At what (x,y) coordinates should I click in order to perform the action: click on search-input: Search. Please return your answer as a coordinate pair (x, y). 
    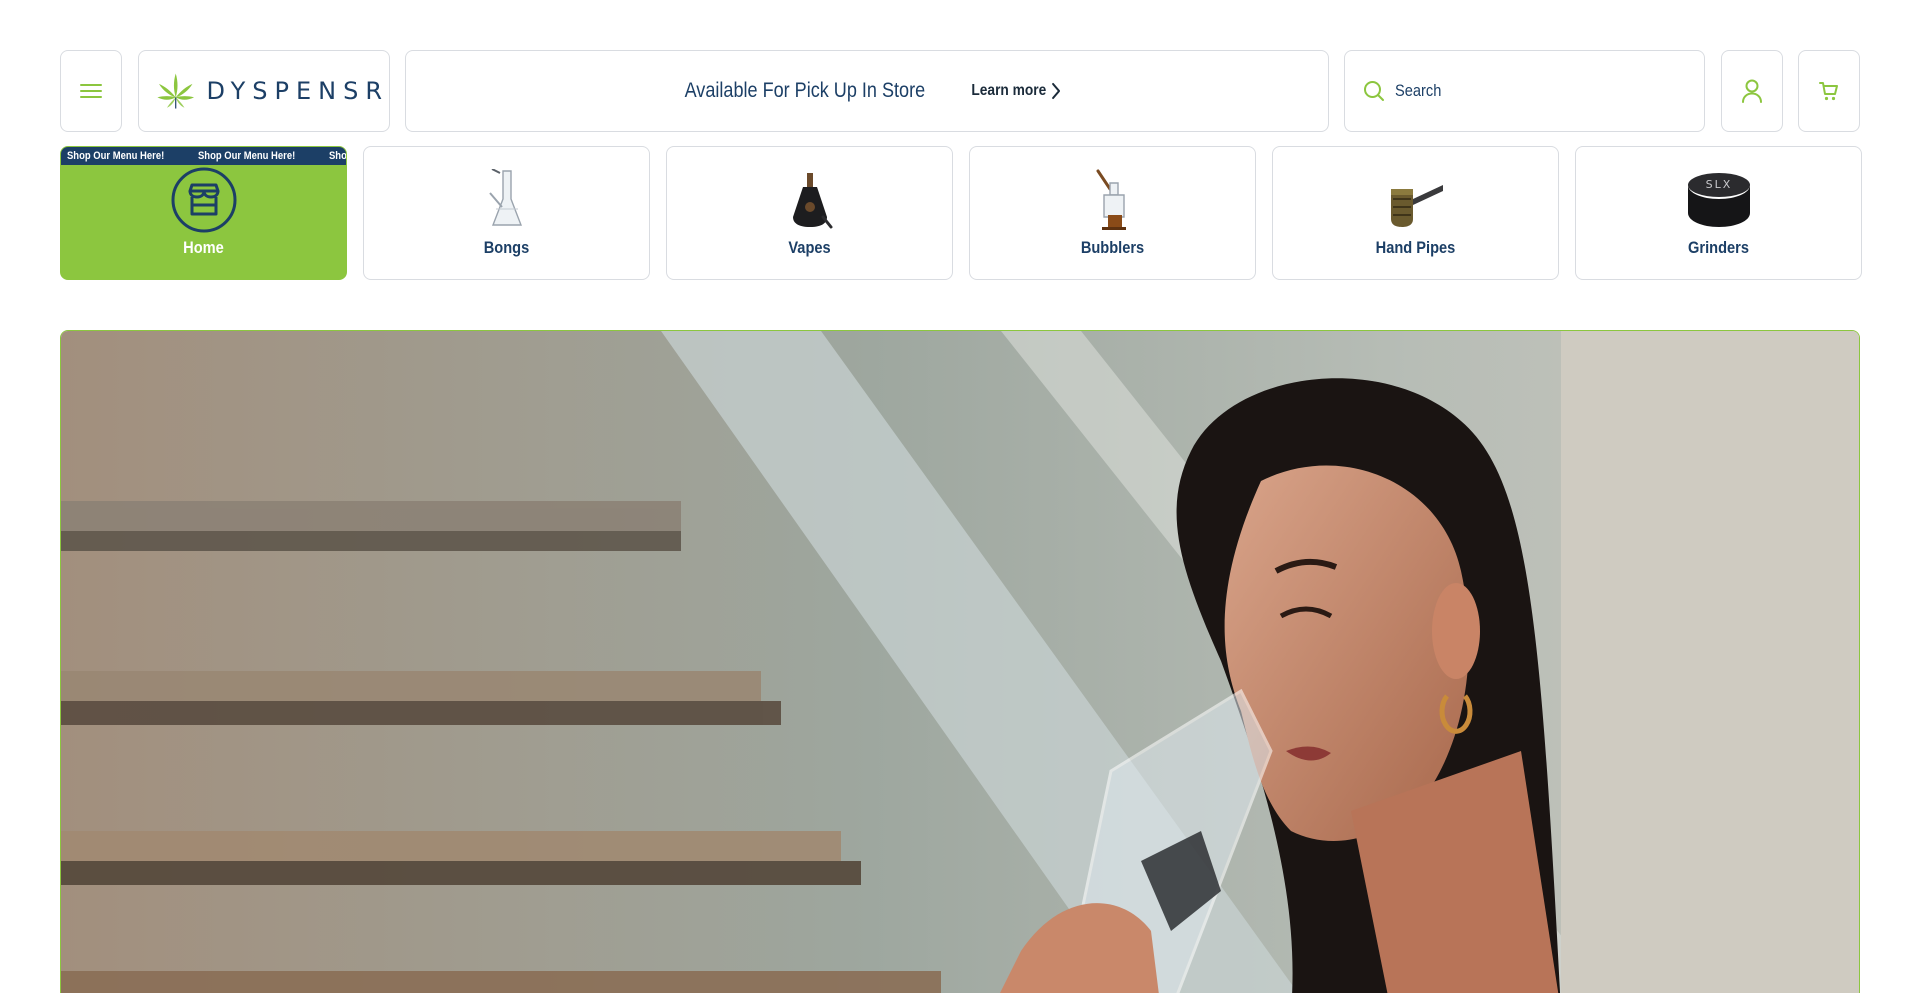
    Looking at the image, I should click on (1524, 91).